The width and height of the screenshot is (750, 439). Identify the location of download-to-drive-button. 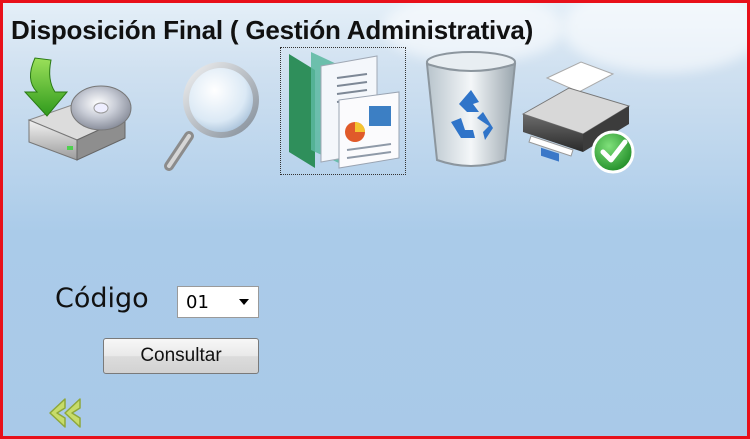
(79, 111).